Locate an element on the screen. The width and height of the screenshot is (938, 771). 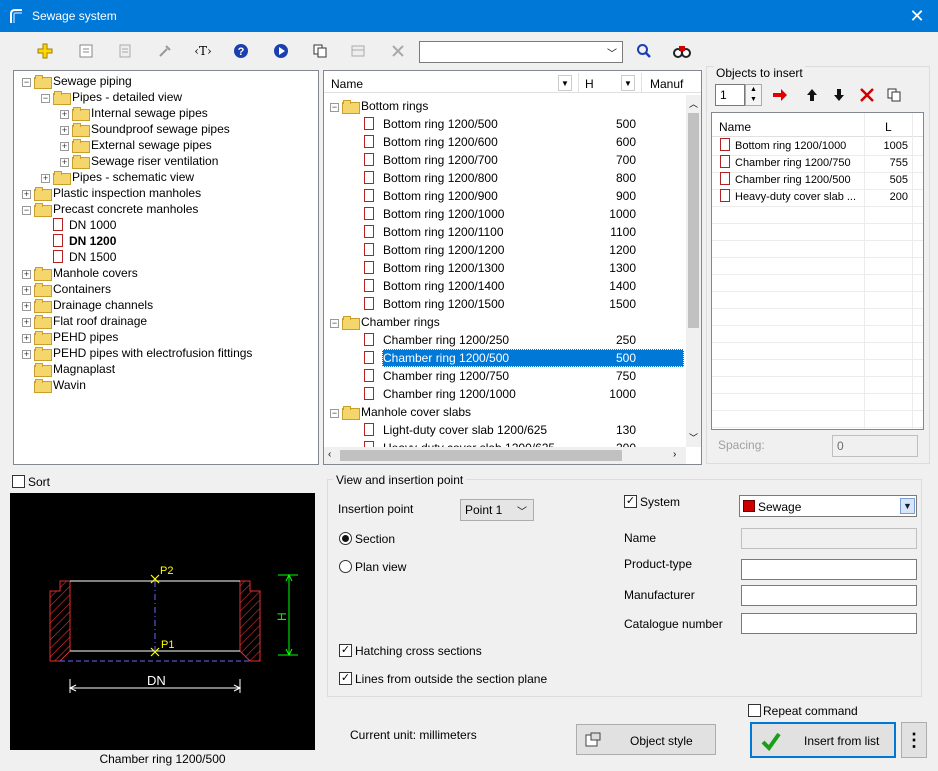
sort-checkbox is located at coordinates (18, 481).